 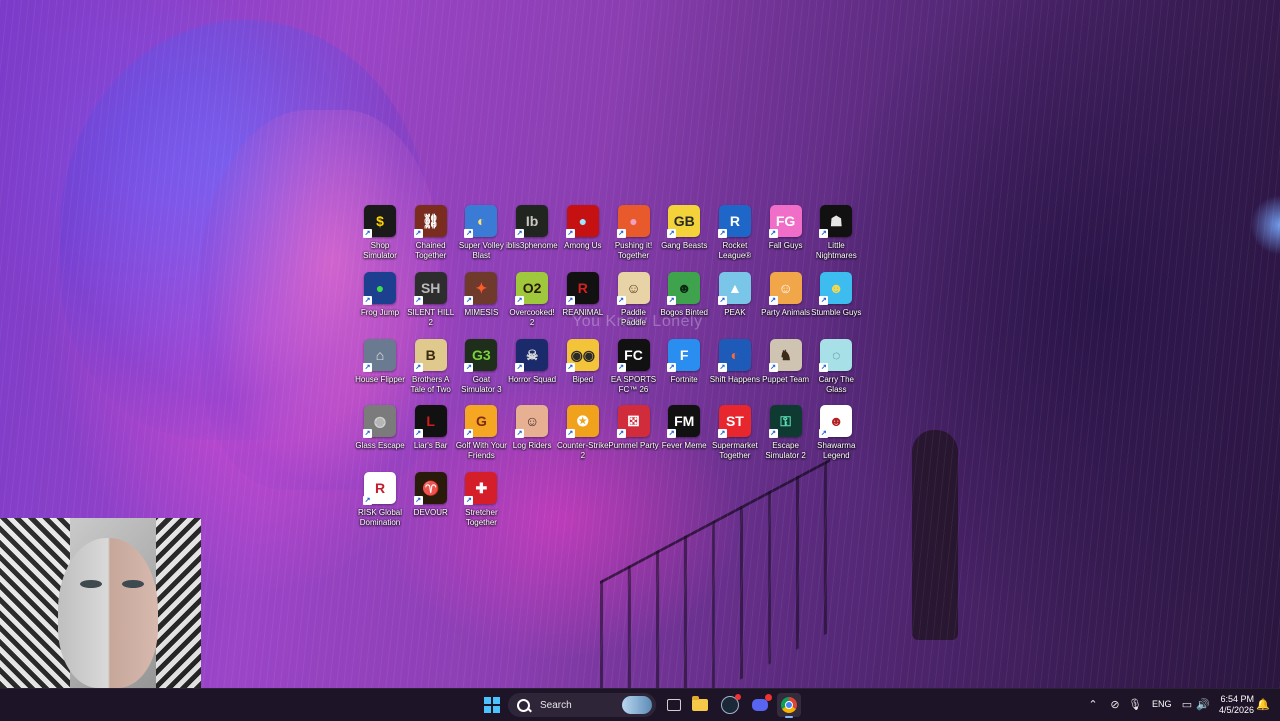 I want to click on desktop-icon: ⛓ ↗ Chained Together, so click(x=431, y=233).